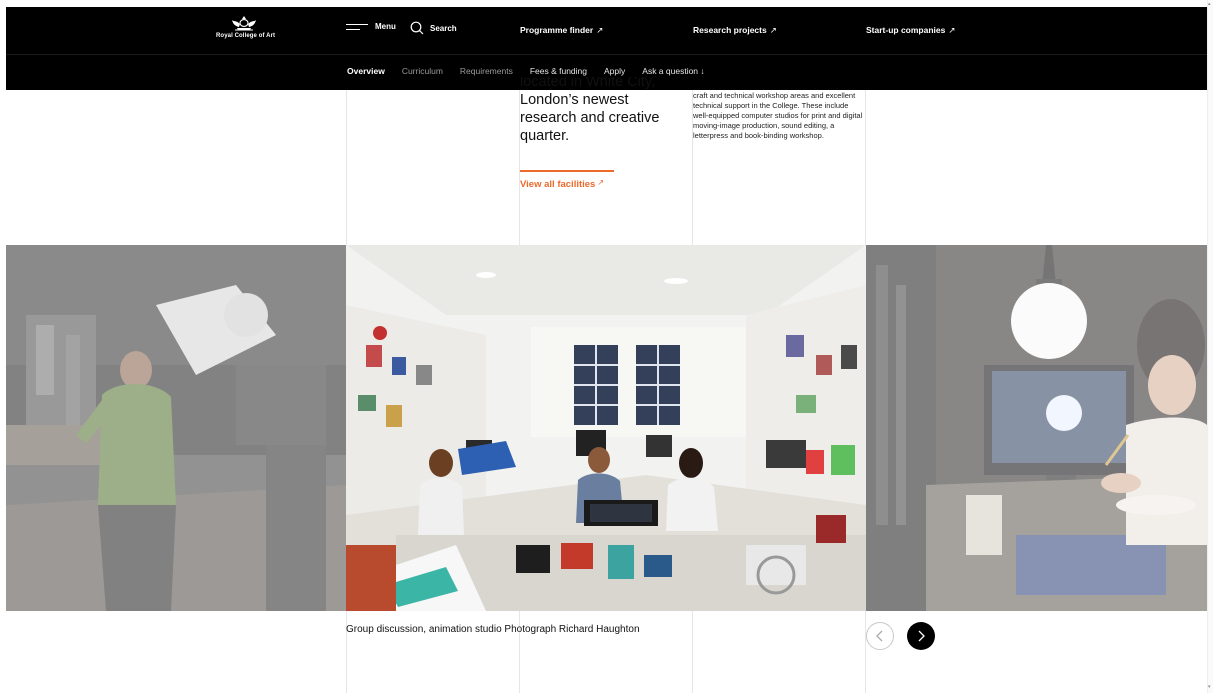 The width and height of the screenshot is (1213, 693). Describe the element at coordinates (1210, 4) in the screenshot. I see `scroll-up-icon: ▴` at that location.